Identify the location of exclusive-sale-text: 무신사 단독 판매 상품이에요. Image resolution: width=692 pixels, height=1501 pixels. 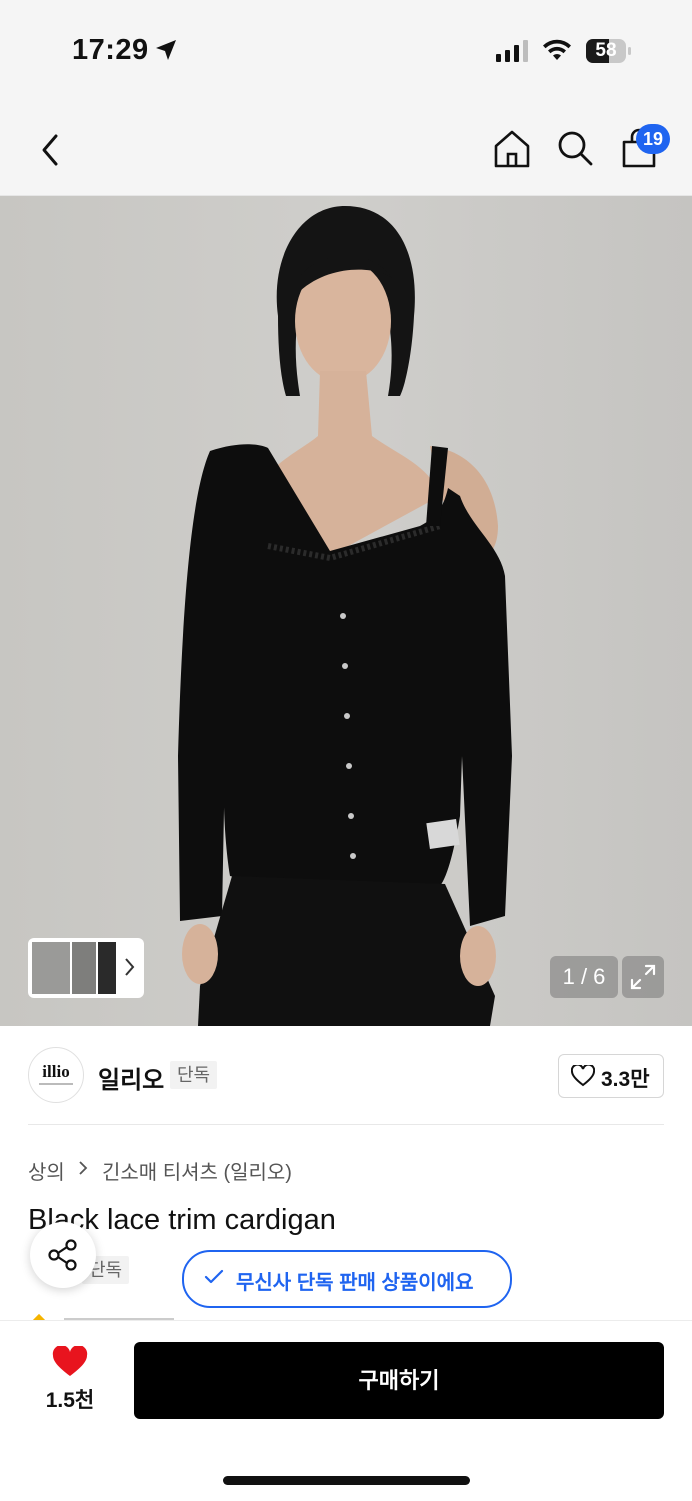
(355, 1283).